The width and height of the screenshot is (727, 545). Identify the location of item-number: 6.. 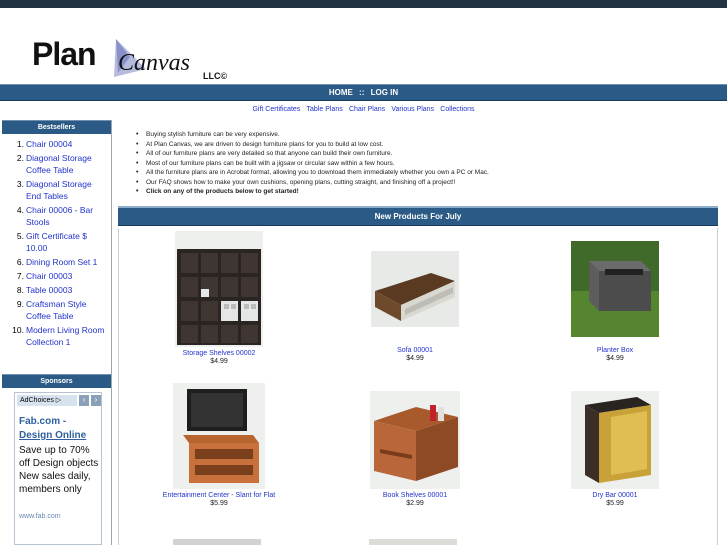
(20, 262).